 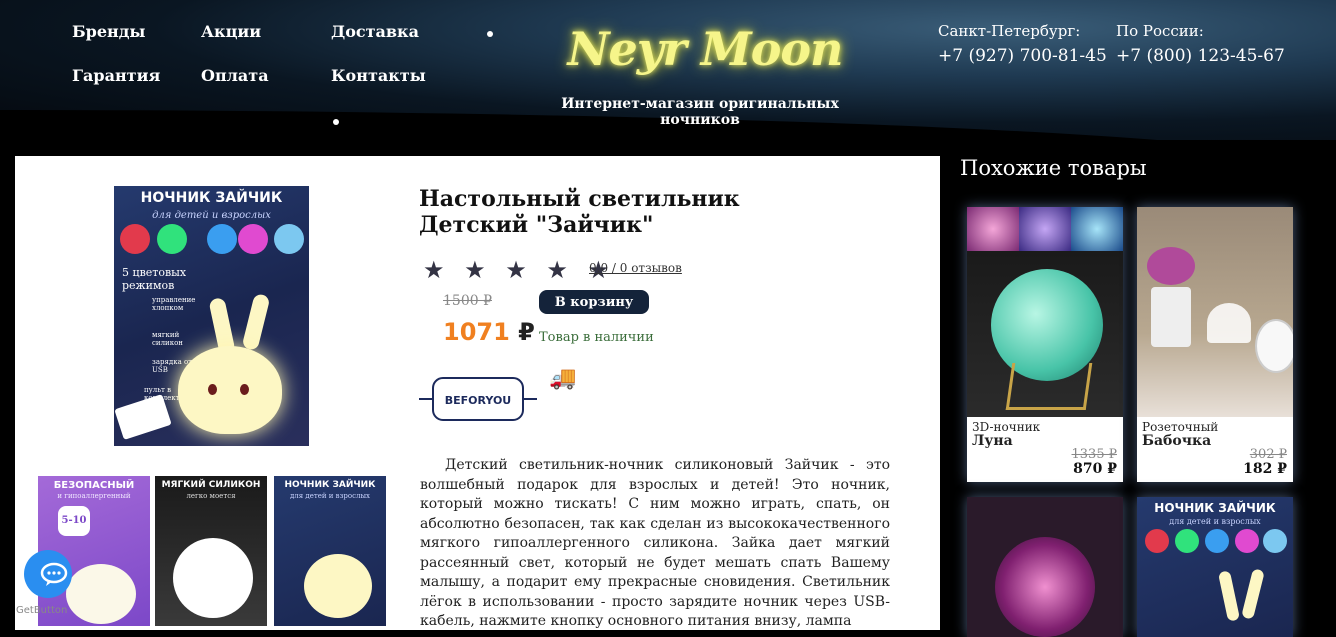 I want to click on thumb-2-bunny, so click(x=213, y=578).